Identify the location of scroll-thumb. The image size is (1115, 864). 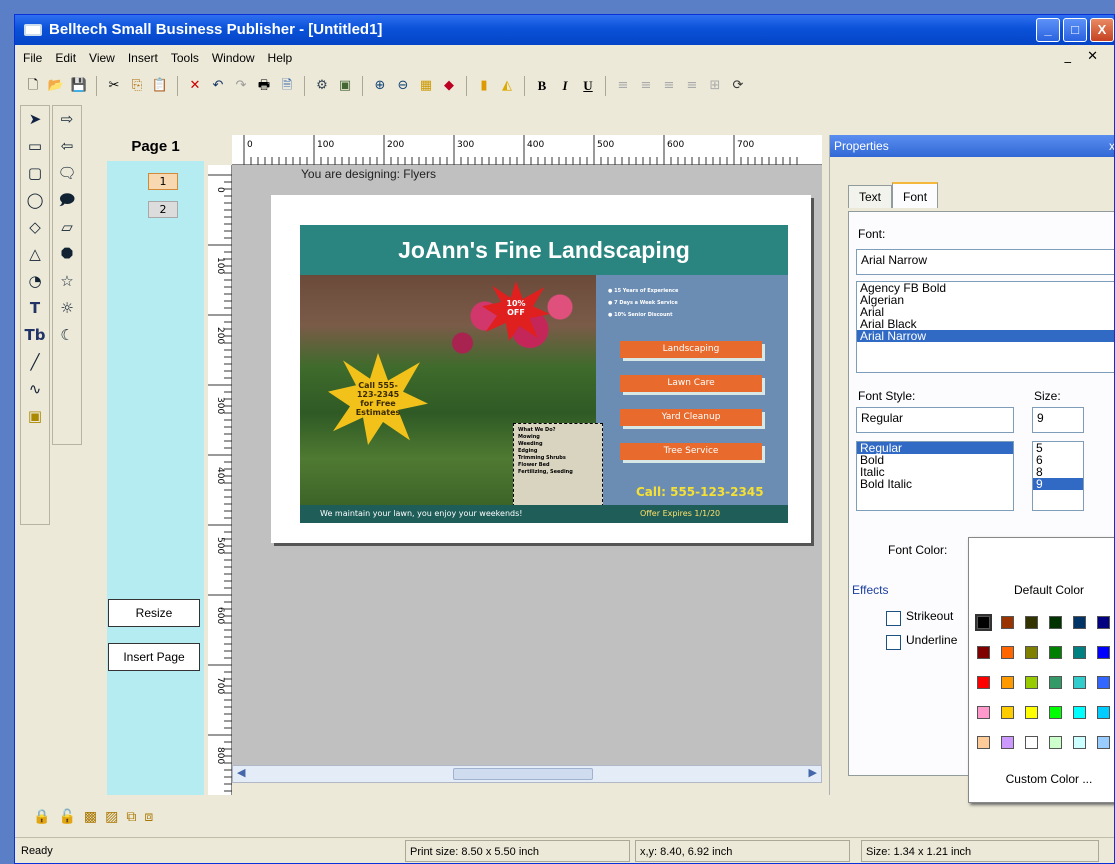
(523, 774).